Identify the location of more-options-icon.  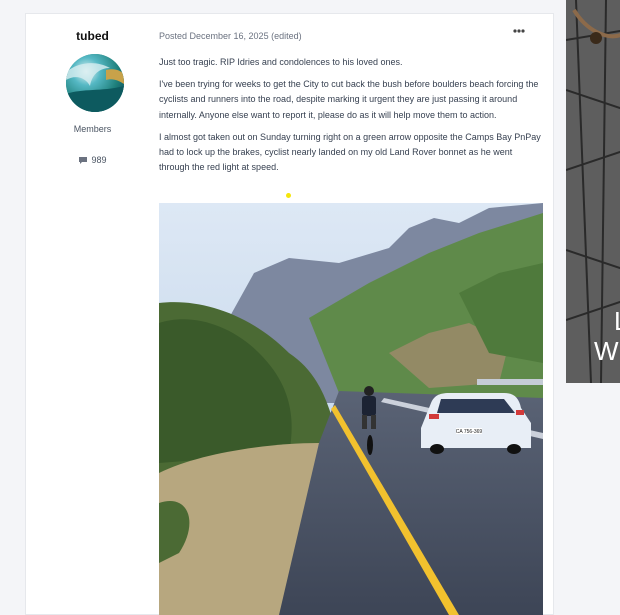
(519, 33).